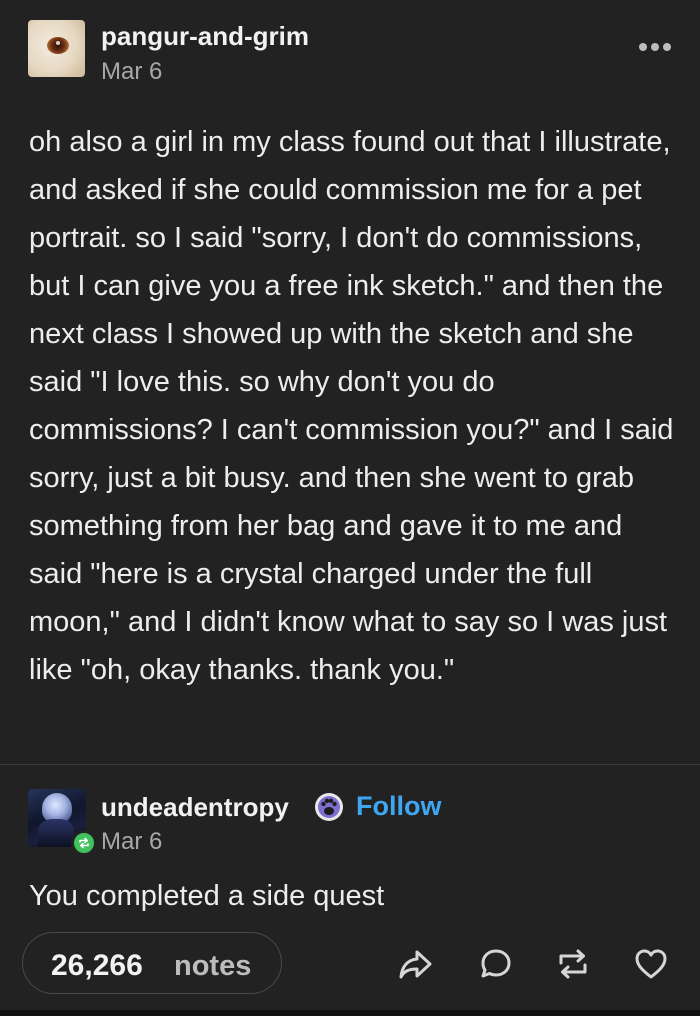 This screenshot has width=700, height=1016. What do you see at coordinates (131, 842) in the screenshot?
I see `reblog-date: Mar 6` at bounding box center [131, 842].